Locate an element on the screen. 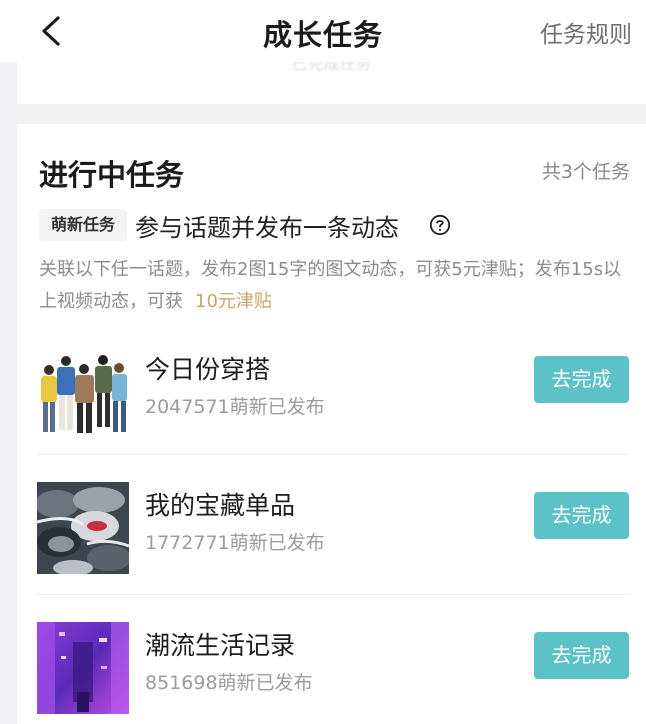  top-nav-bar: 成长任务 任务规则 is located at coordinates (323, 31).